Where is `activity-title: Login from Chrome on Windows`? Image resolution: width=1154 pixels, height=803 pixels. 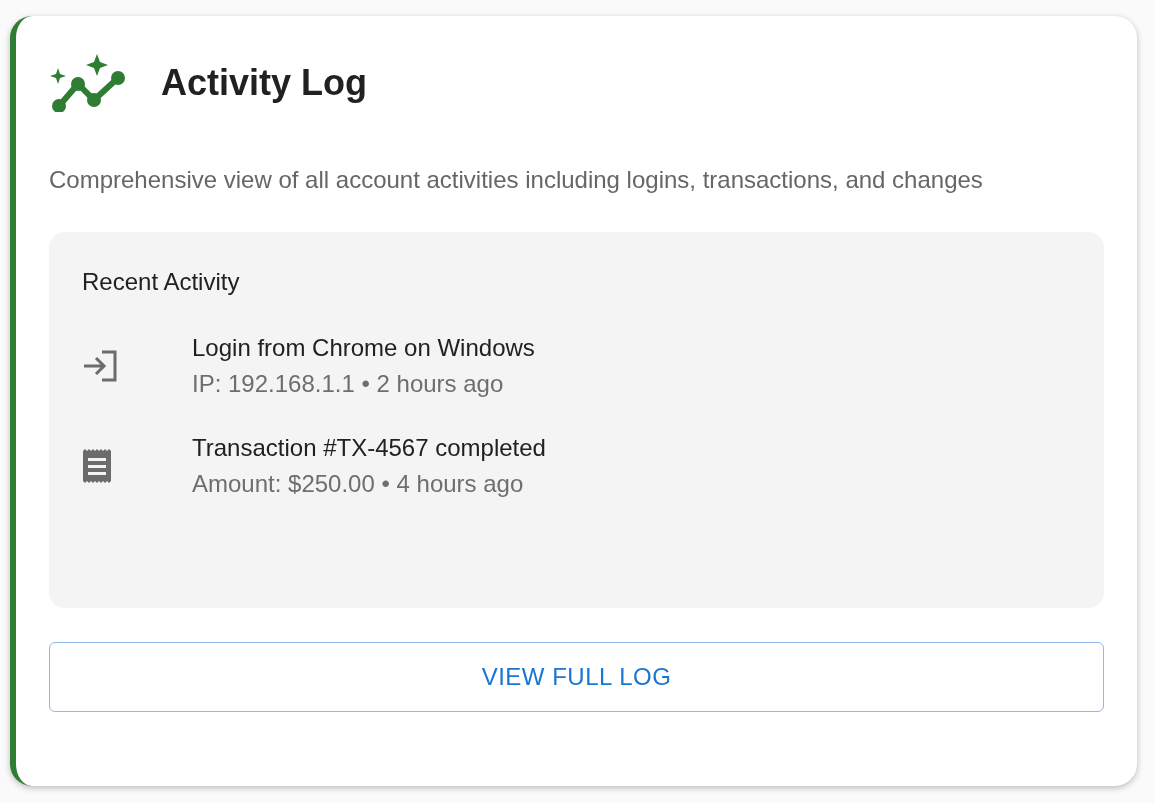
activity-title: Login from Chrome on Windows is located at coordinates (363, 348).